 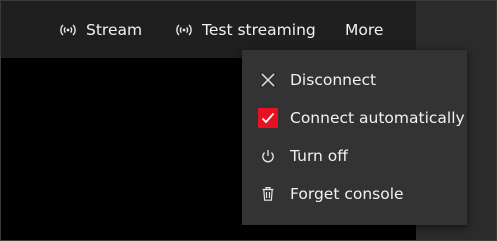 What do you see at coordinates (377, 118) in the screenshot?
I see `menu-item-label: Connect automatically` at bounding box center [377, 118].